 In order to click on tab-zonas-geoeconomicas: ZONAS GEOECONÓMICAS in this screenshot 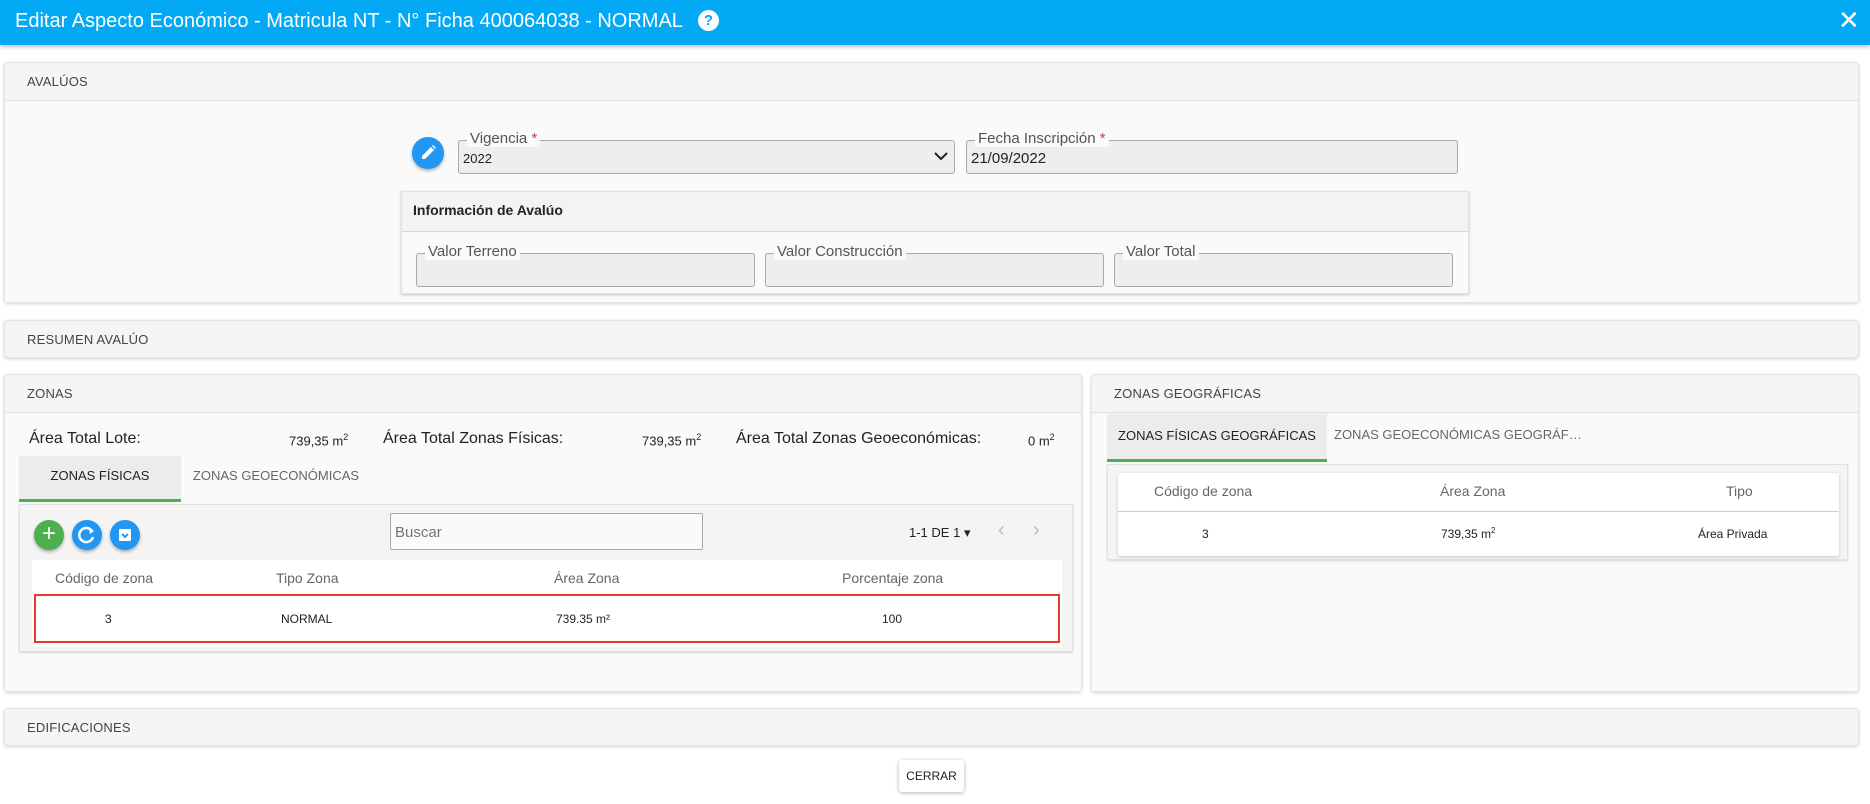, I will do `click(276, 479)`.